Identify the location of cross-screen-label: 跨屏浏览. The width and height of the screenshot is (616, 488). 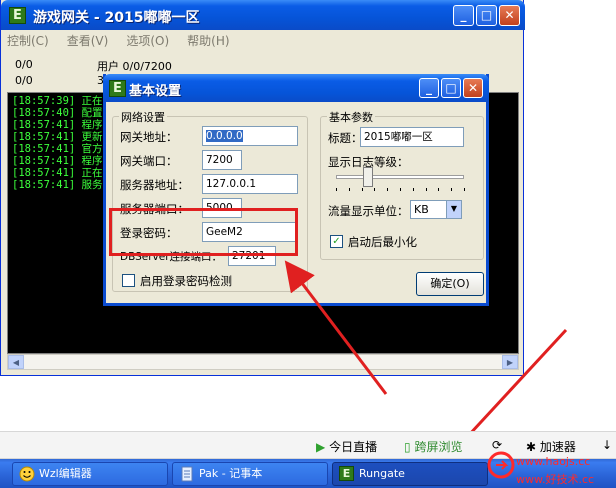
(438, 447).